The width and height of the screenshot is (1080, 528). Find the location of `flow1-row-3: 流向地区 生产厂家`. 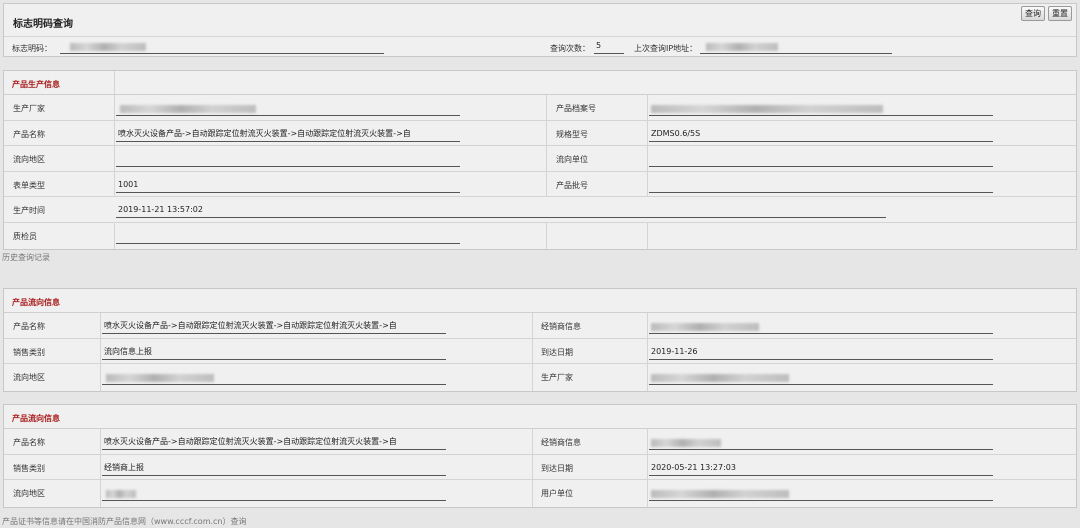

flow1-row-3: 流向地区 生产厂家 is located at coordinates (540, 377).